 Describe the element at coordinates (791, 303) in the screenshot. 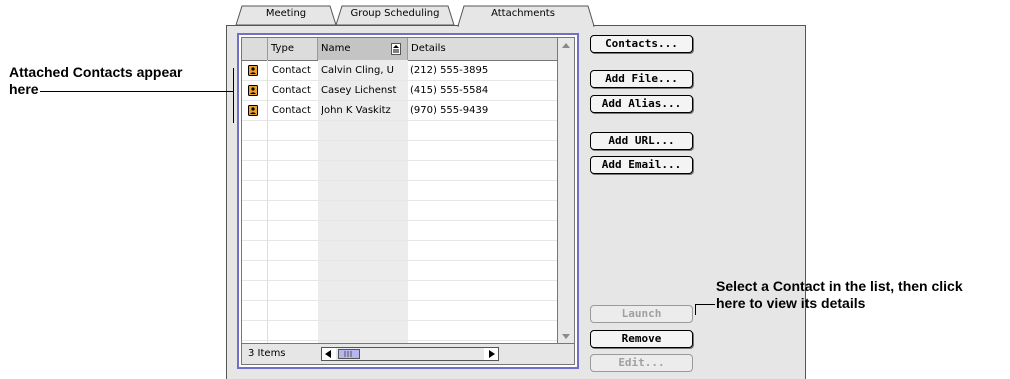

I see `right-annotation-line2: here to view its details` at that location.